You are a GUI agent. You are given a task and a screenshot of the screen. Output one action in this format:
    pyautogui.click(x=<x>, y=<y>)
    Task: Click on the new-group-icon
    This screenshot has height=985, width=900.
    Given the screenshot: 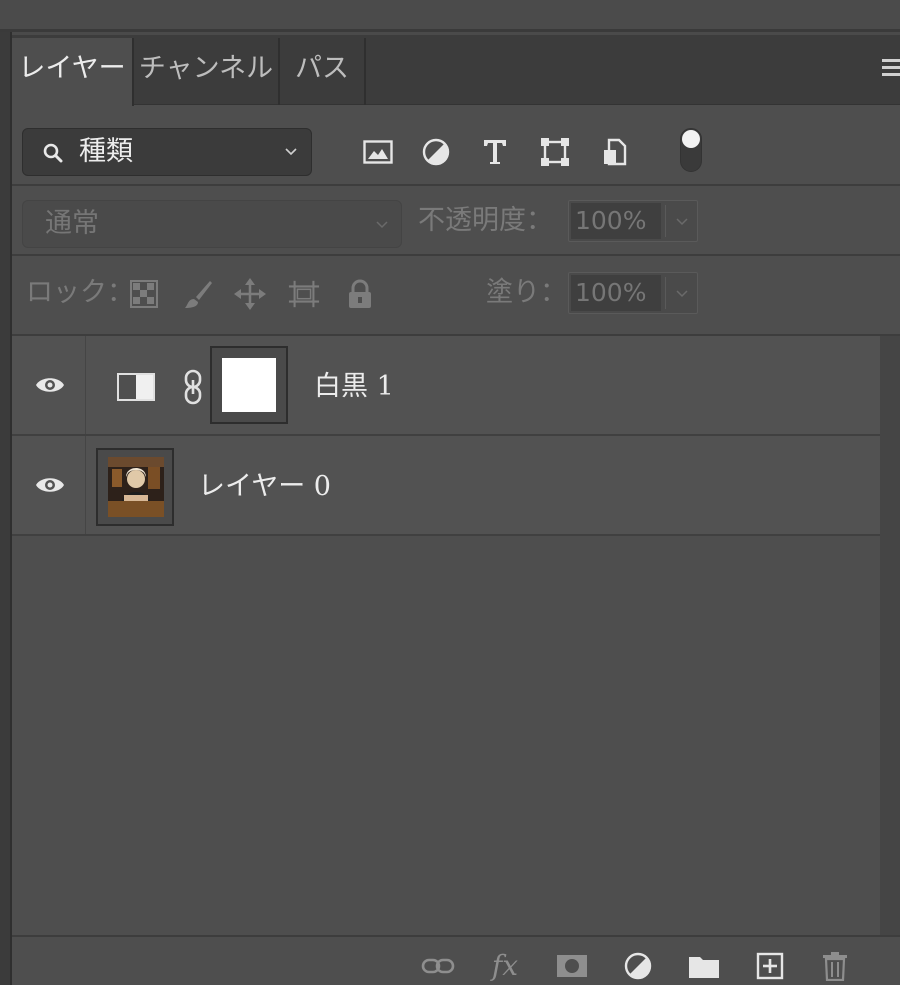 What is the action you would take?
    pyautogui.click(x=704, y=966)
    